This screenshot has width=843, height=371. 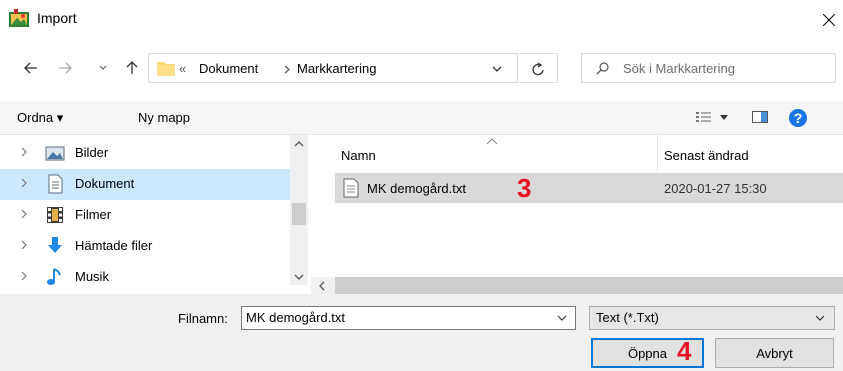 I want to click on file-modified-date: 2020-01-27 15:30, so click(x=715, y=188).